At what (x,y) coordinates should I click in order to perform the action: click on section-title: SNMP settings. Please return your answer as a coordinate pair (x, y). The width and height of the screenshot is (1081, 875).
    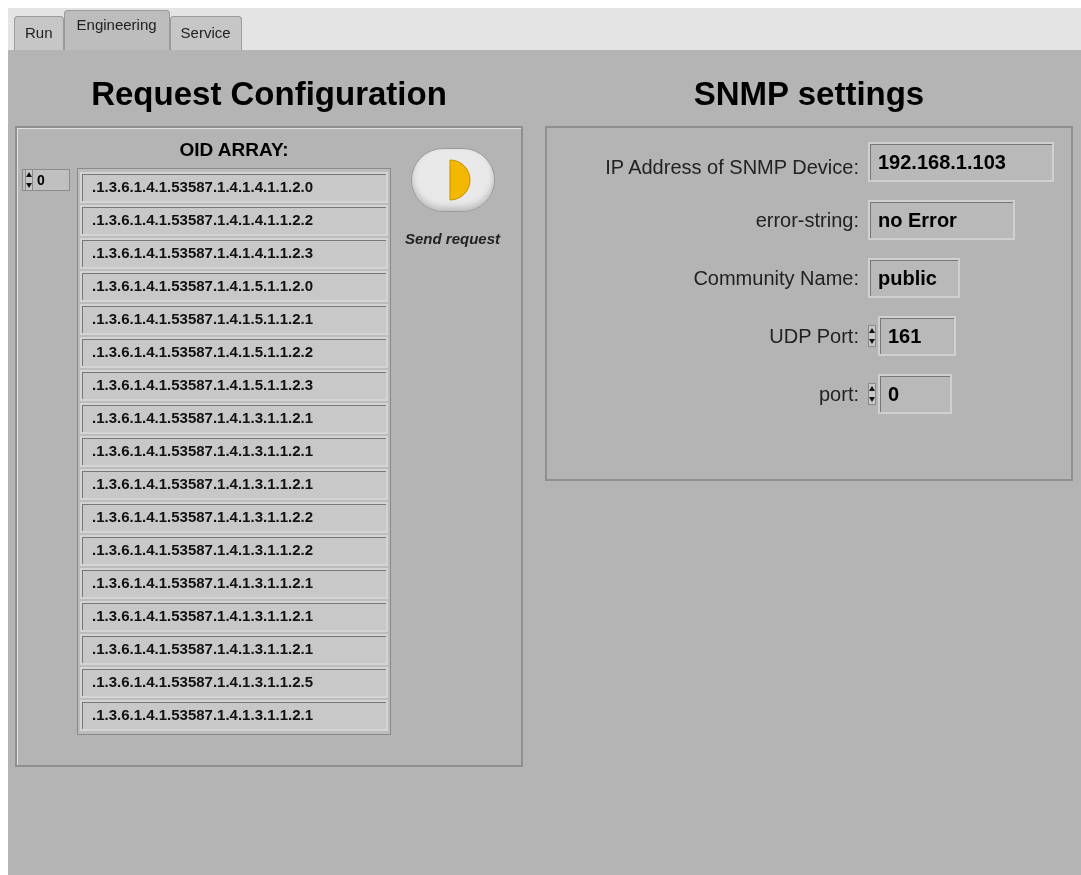
    Looking at the image, I should click on (809, 94).